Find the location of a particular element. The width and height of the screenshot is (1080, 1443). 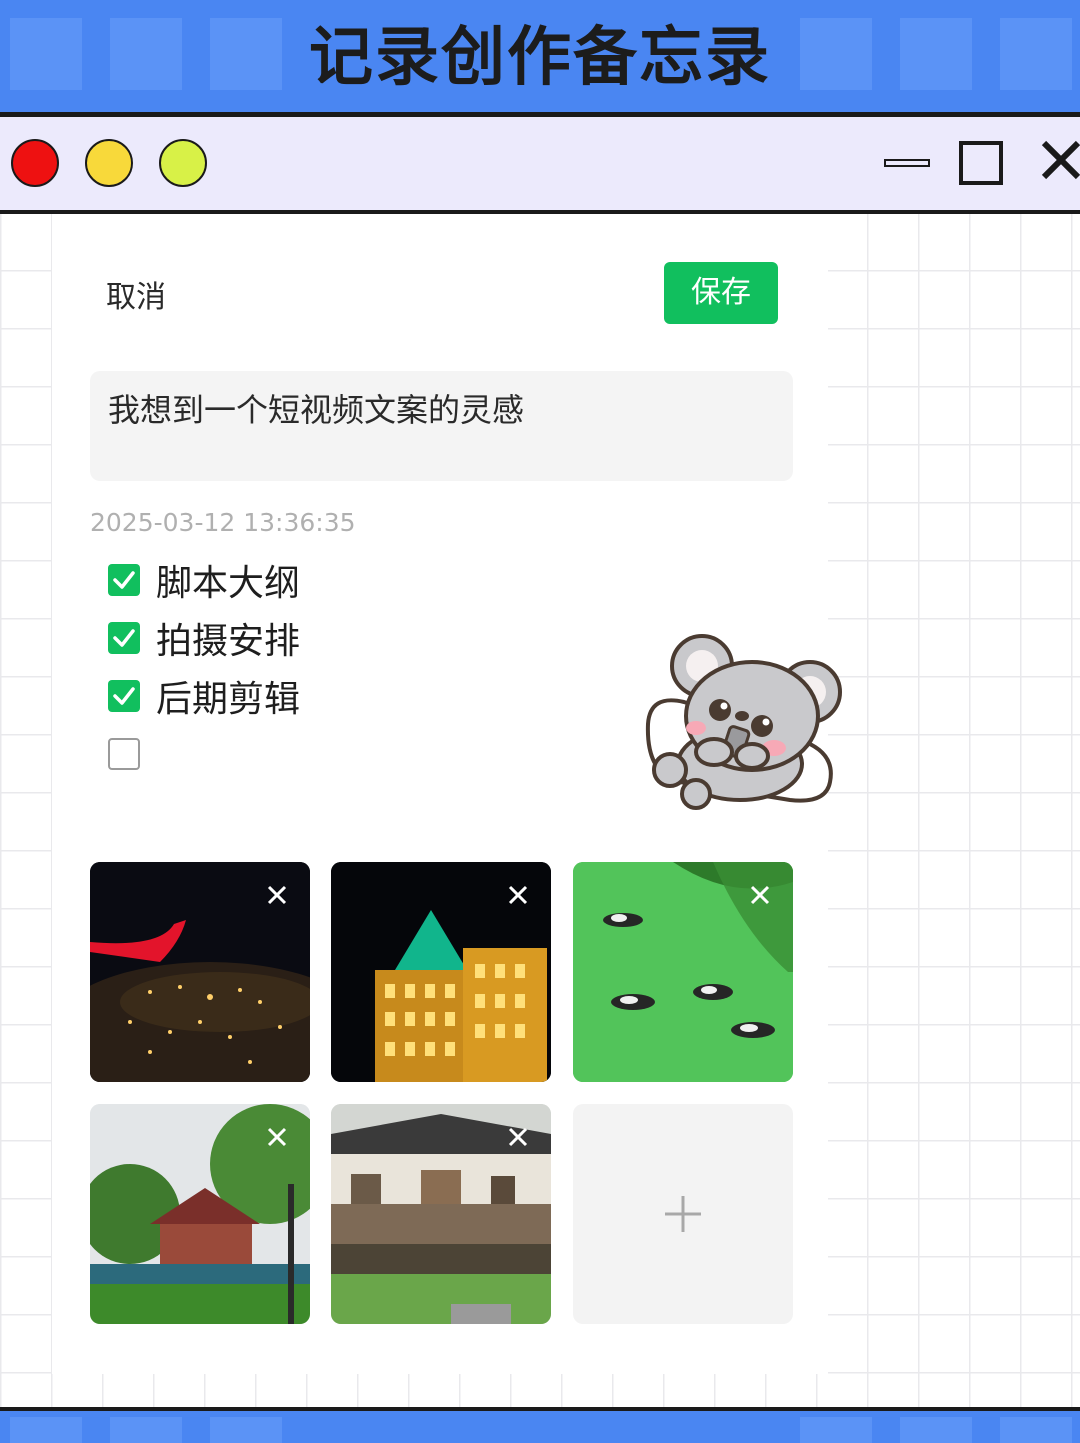

checklist-label: 后期剪辑 is located at coordinates (228, 699).